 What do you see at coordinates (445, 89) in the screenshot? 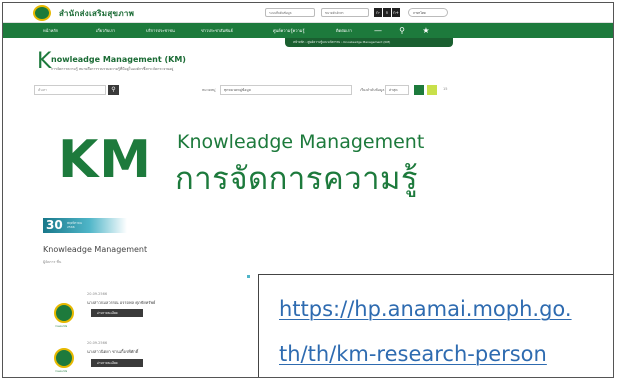
I see `per-page-label: 15` at bounding box center [445, 89].